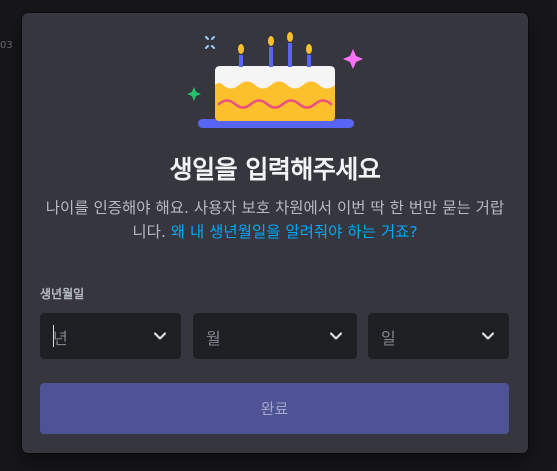 This screenshot has height=471, width=557. I want to click on month-placeholder: 월, so click(213, 338).